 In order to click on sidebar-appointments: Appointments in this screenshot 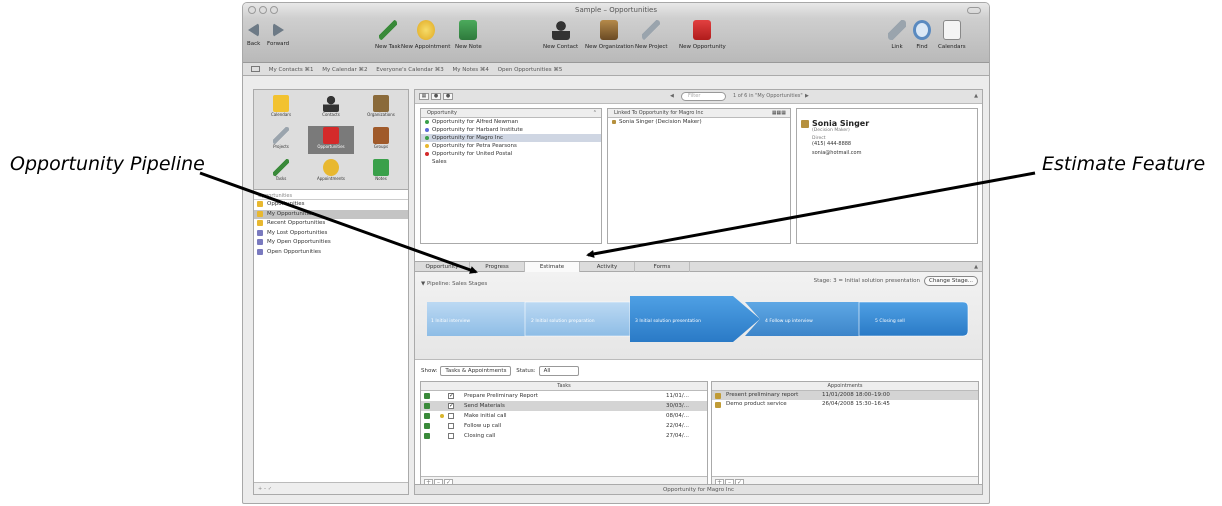, I will do `click(331, 172)`.